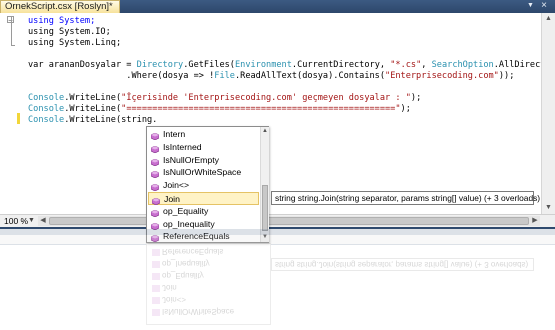 The height and width of the screenshot is (330, 555). Describe the element at coordinates (277, 6) in the screenshot. I see `tab-strip: OrnekScript.csx [Roslyn]* ▼ ×` at that location.